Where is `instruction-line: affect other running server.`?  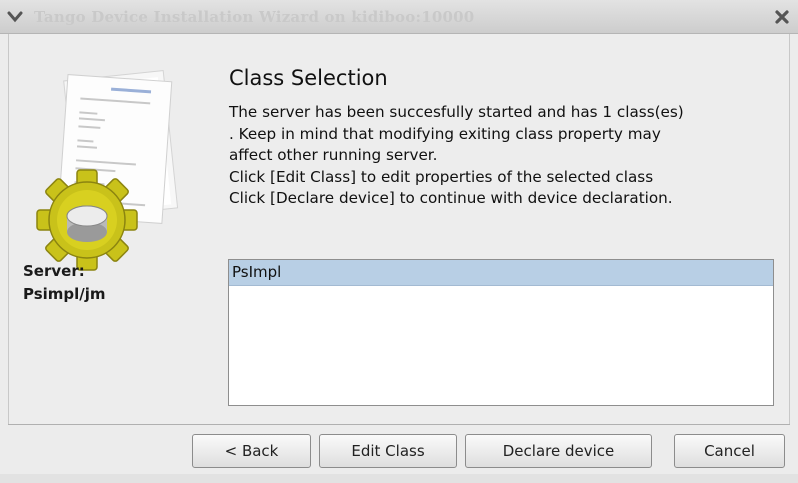
instruction-line: affect other running server. is located at coordinates (333, 155).